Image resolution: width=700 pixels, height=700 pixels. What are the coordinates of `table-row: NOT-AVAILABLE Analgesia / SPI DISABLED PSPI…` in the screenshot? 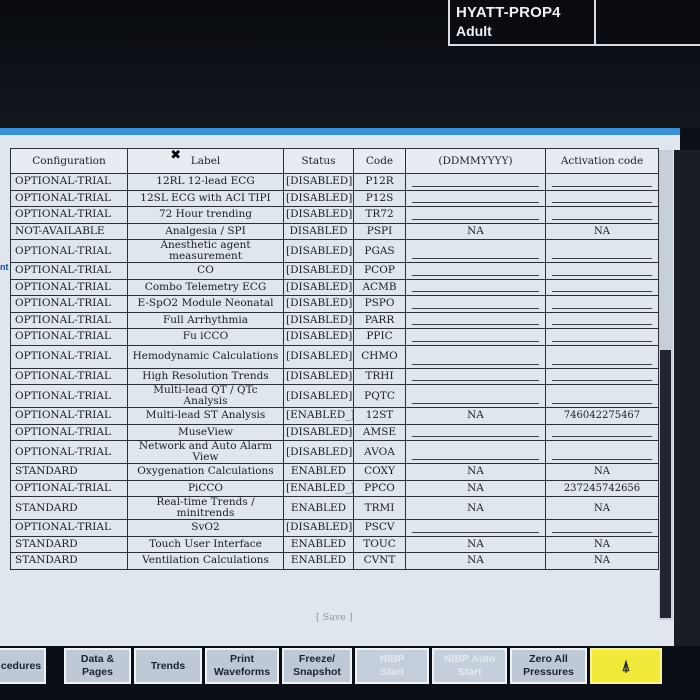 It's located at (334, 231).